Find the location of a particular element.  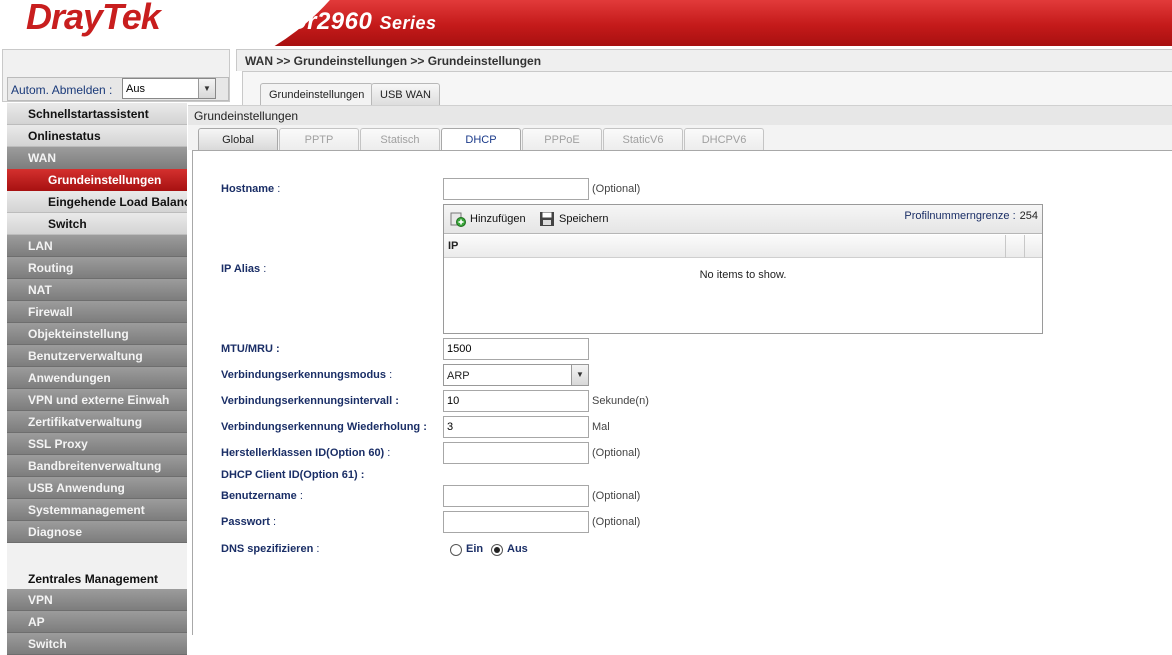

dns-on-radio is located at coordinates (456, 550).